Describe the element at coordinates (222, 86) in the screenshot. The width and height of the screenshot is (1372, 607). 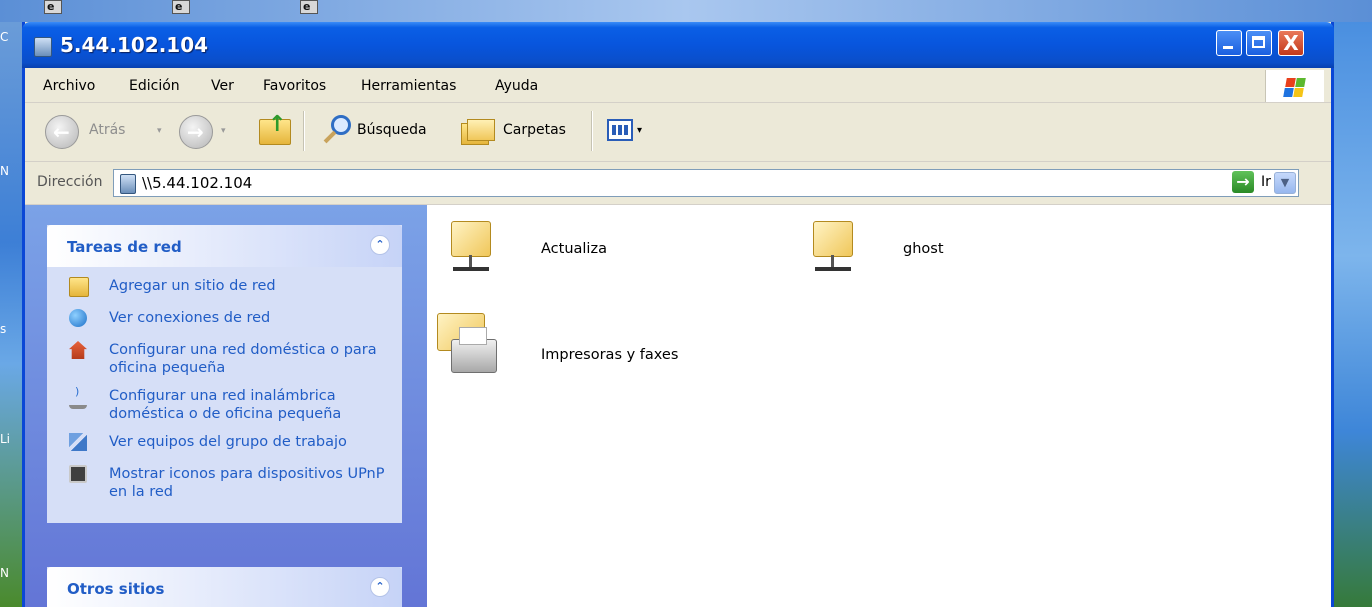
I see `menu-ver: Ver` at that location.